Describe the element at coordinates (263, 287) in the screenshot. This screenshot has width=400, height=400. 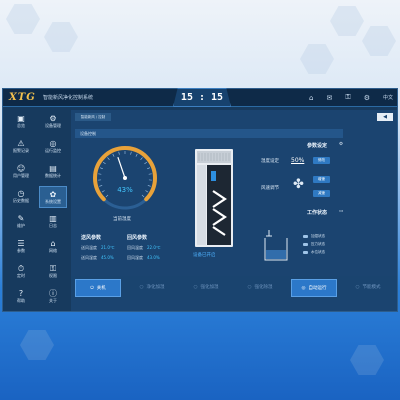
I see `mode-button-label: 强化除湿` at that location.